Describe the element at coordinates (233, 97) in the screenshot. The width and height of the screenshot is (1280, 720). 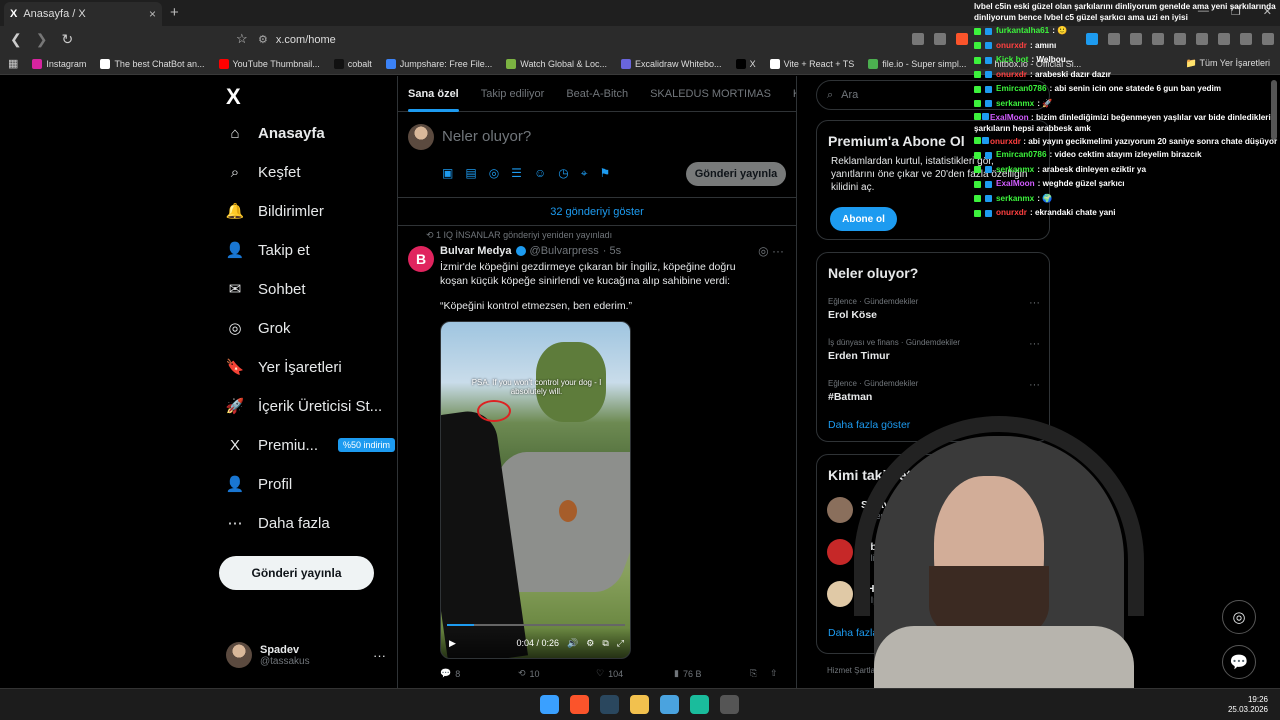
I see `x-logo-icon: X` at that location.